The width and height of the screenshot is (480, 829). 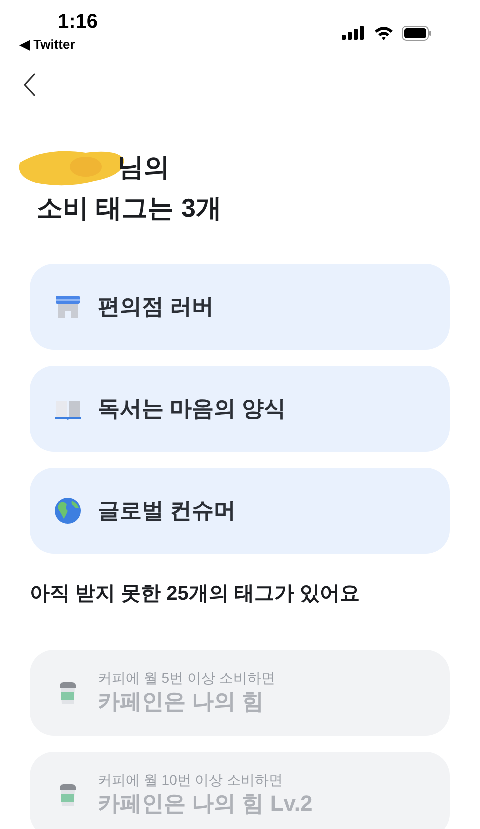 I want to click on tag-card: 독서는 마음의 양식, so click(x=240, y=409).